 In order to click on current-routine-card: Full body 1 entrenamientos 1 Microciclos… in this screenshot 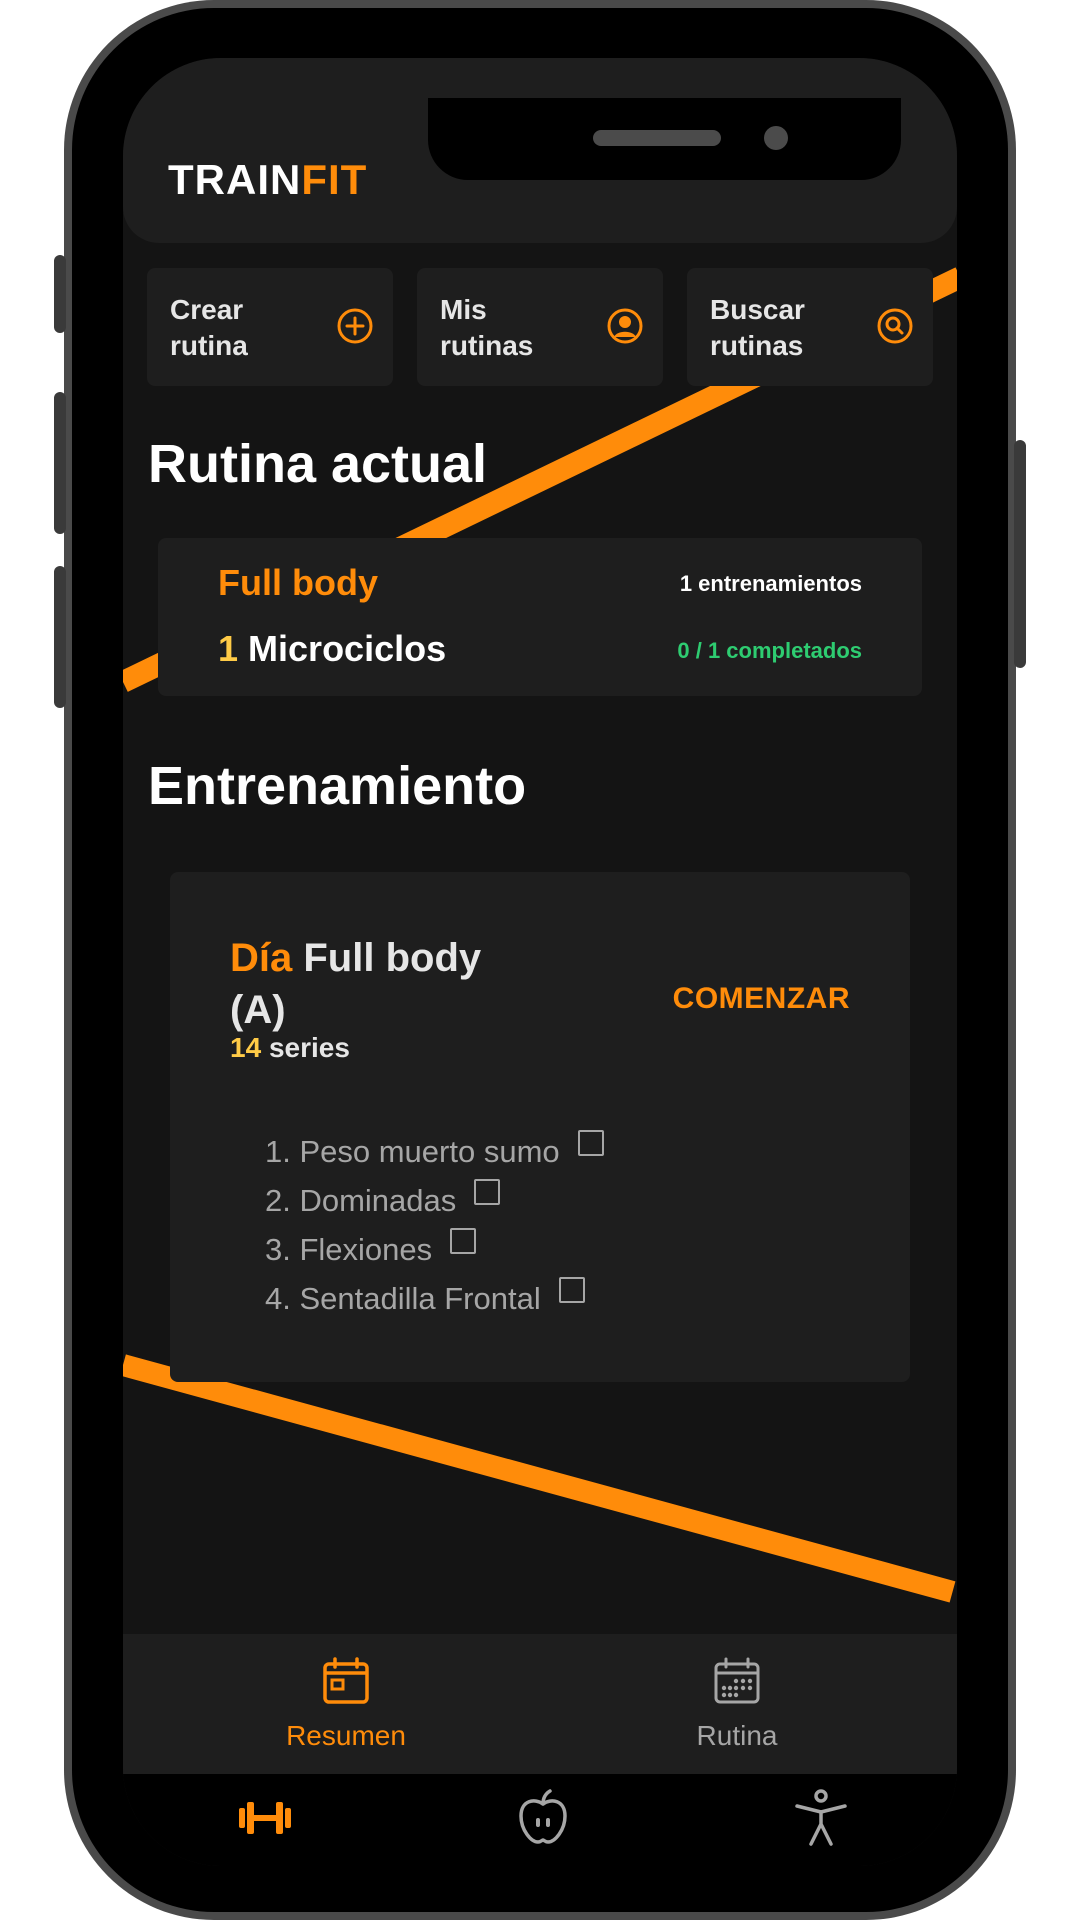, I will do `click(540, 617)`.